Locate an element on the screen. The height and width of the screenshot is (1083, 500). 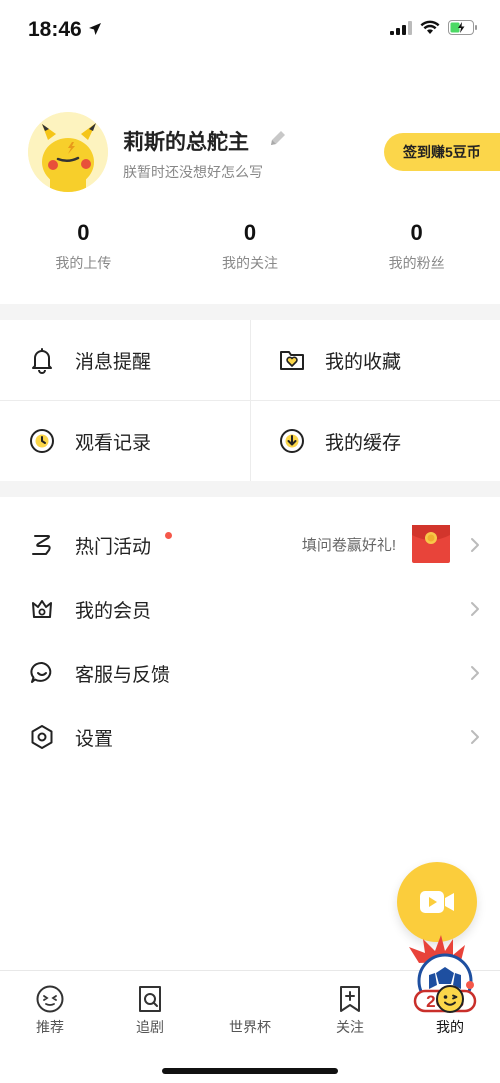
tab-follow: 关注 is located at coordinates (350, 1006).